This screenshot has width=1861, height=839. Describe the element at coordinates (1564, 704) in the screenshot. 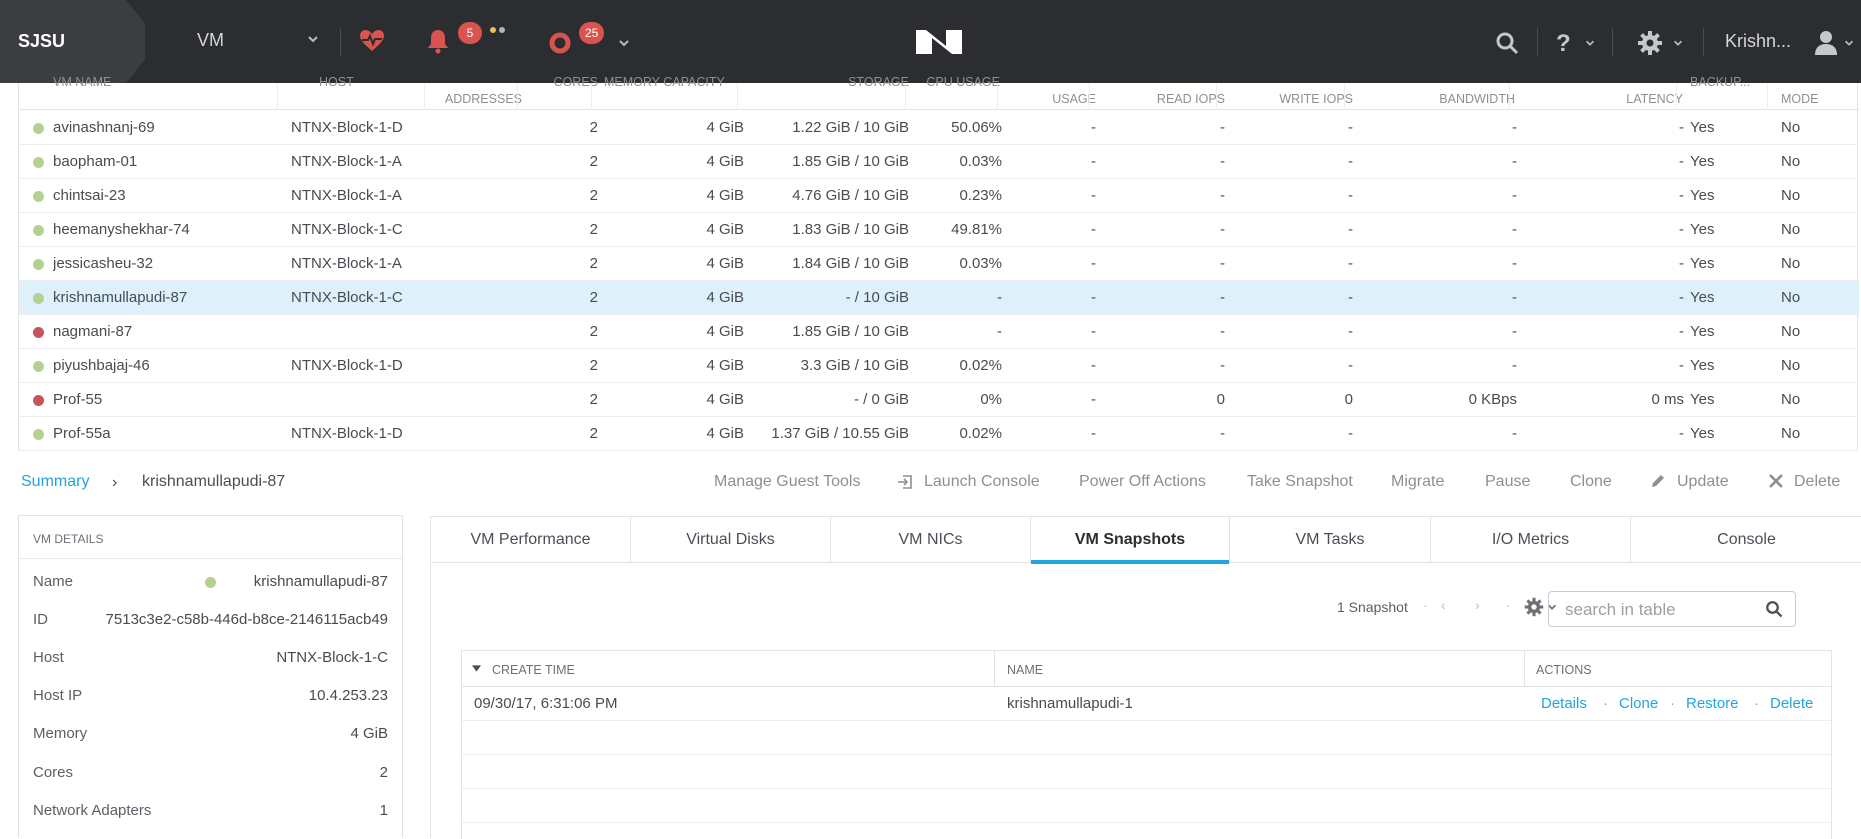

I see `snapshot-details-link: Details` at that location.